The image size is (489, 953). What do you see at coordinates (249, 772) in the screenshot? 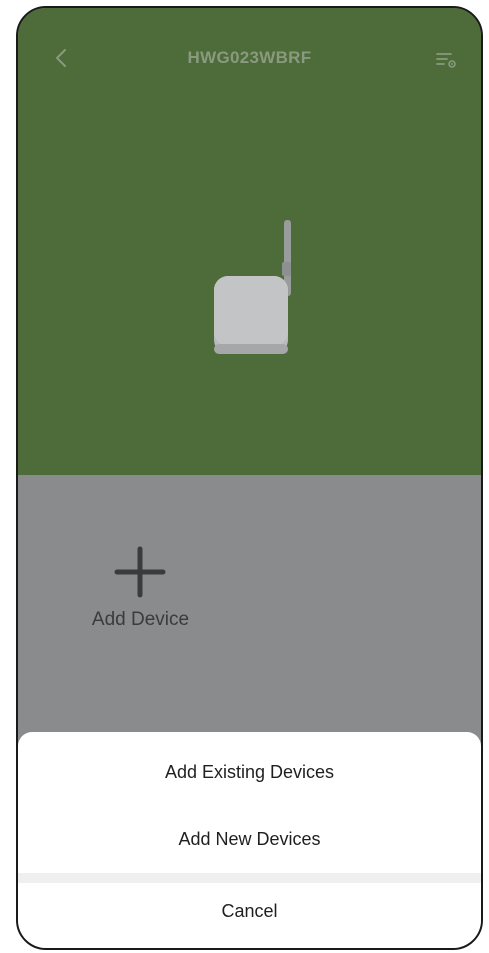
I see `add-existing-devices-button: Add Existing Devices` at bounding box center [249, 772].